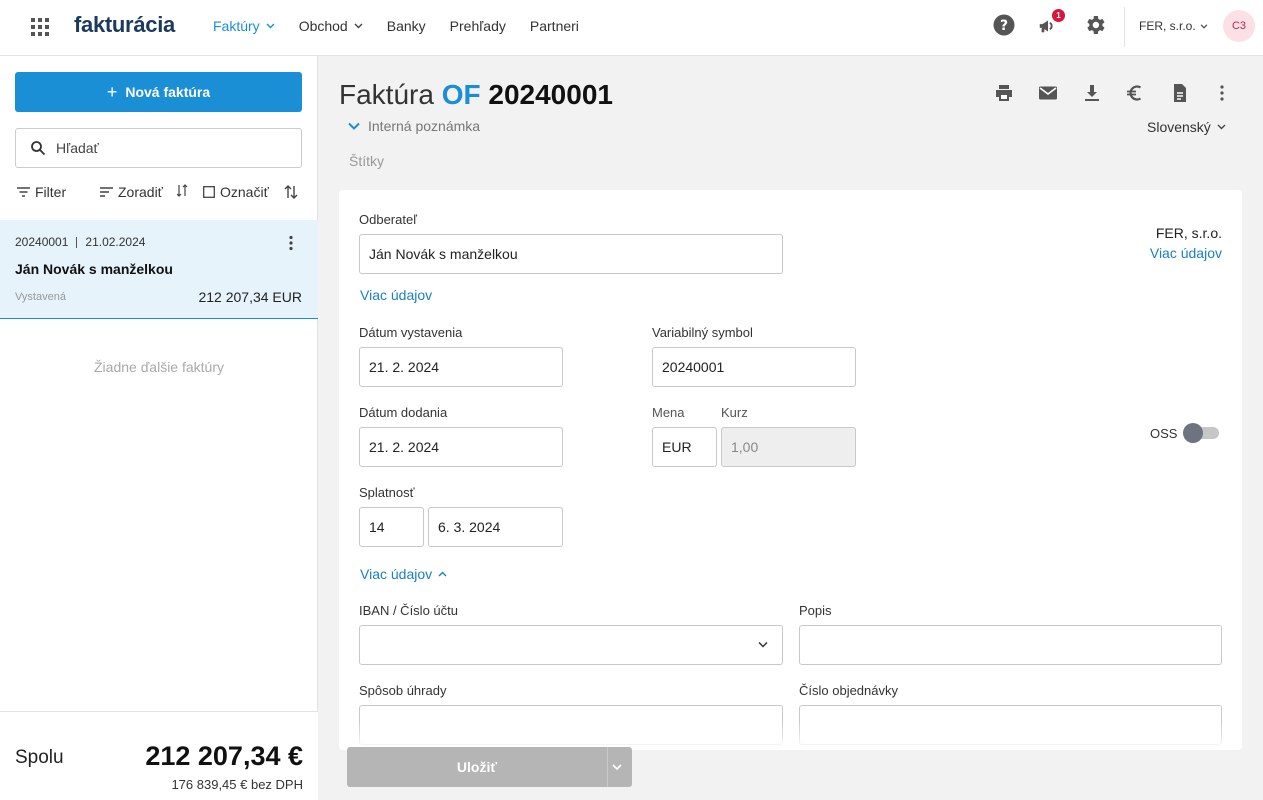 The image size is (1263, 800). Describe the element at coordinates (684, 447) in the screenshot. I see `currency-select: EUR` at that location.